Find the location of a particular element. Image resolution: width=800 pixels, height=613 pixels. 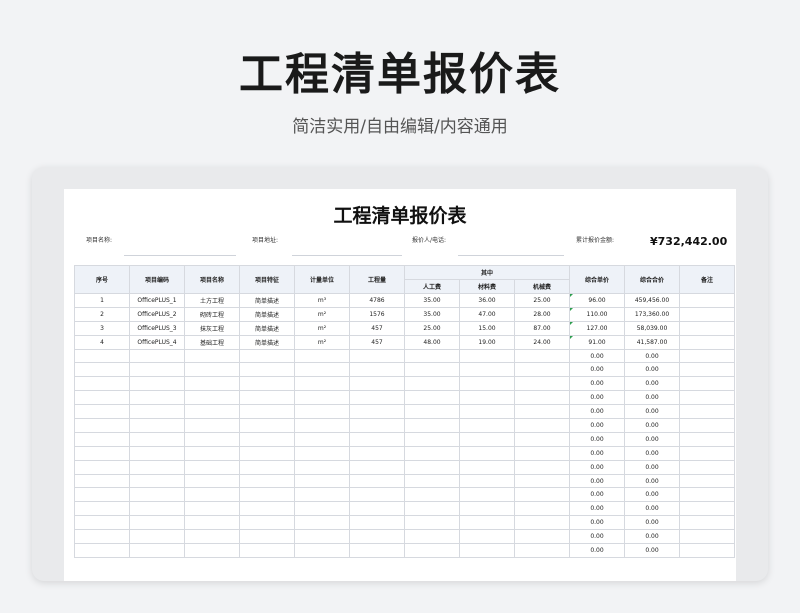

cell-name: 土方工程 is located at coordinates (212, 300).